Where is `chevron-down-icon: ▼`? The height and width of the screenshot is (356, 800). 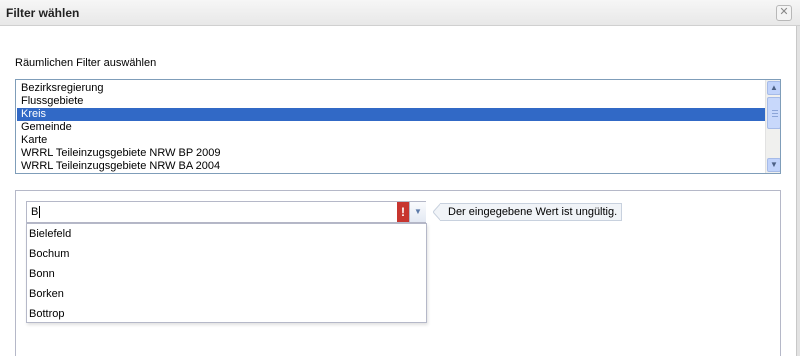
chevron-down-icon: ▼ is located at coordinates (417, 212).